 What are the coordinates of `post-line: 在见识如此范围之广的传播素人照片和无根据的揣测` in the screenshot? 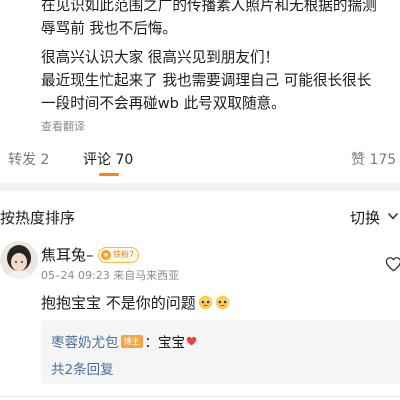 It's located at (209, 7).